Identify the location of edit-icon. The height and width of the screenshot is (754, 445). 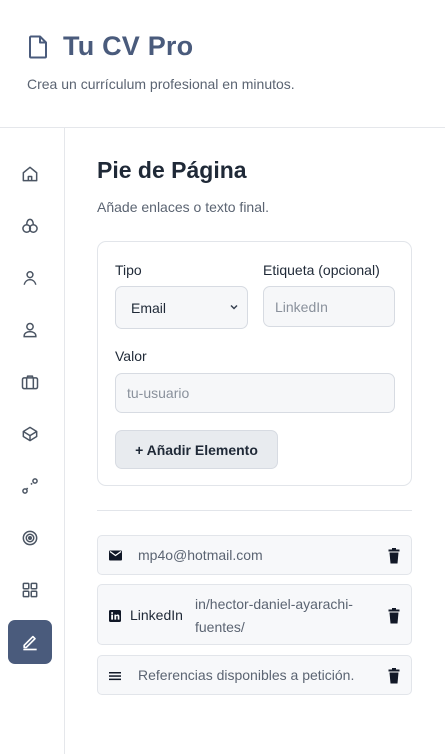
(30, 643).